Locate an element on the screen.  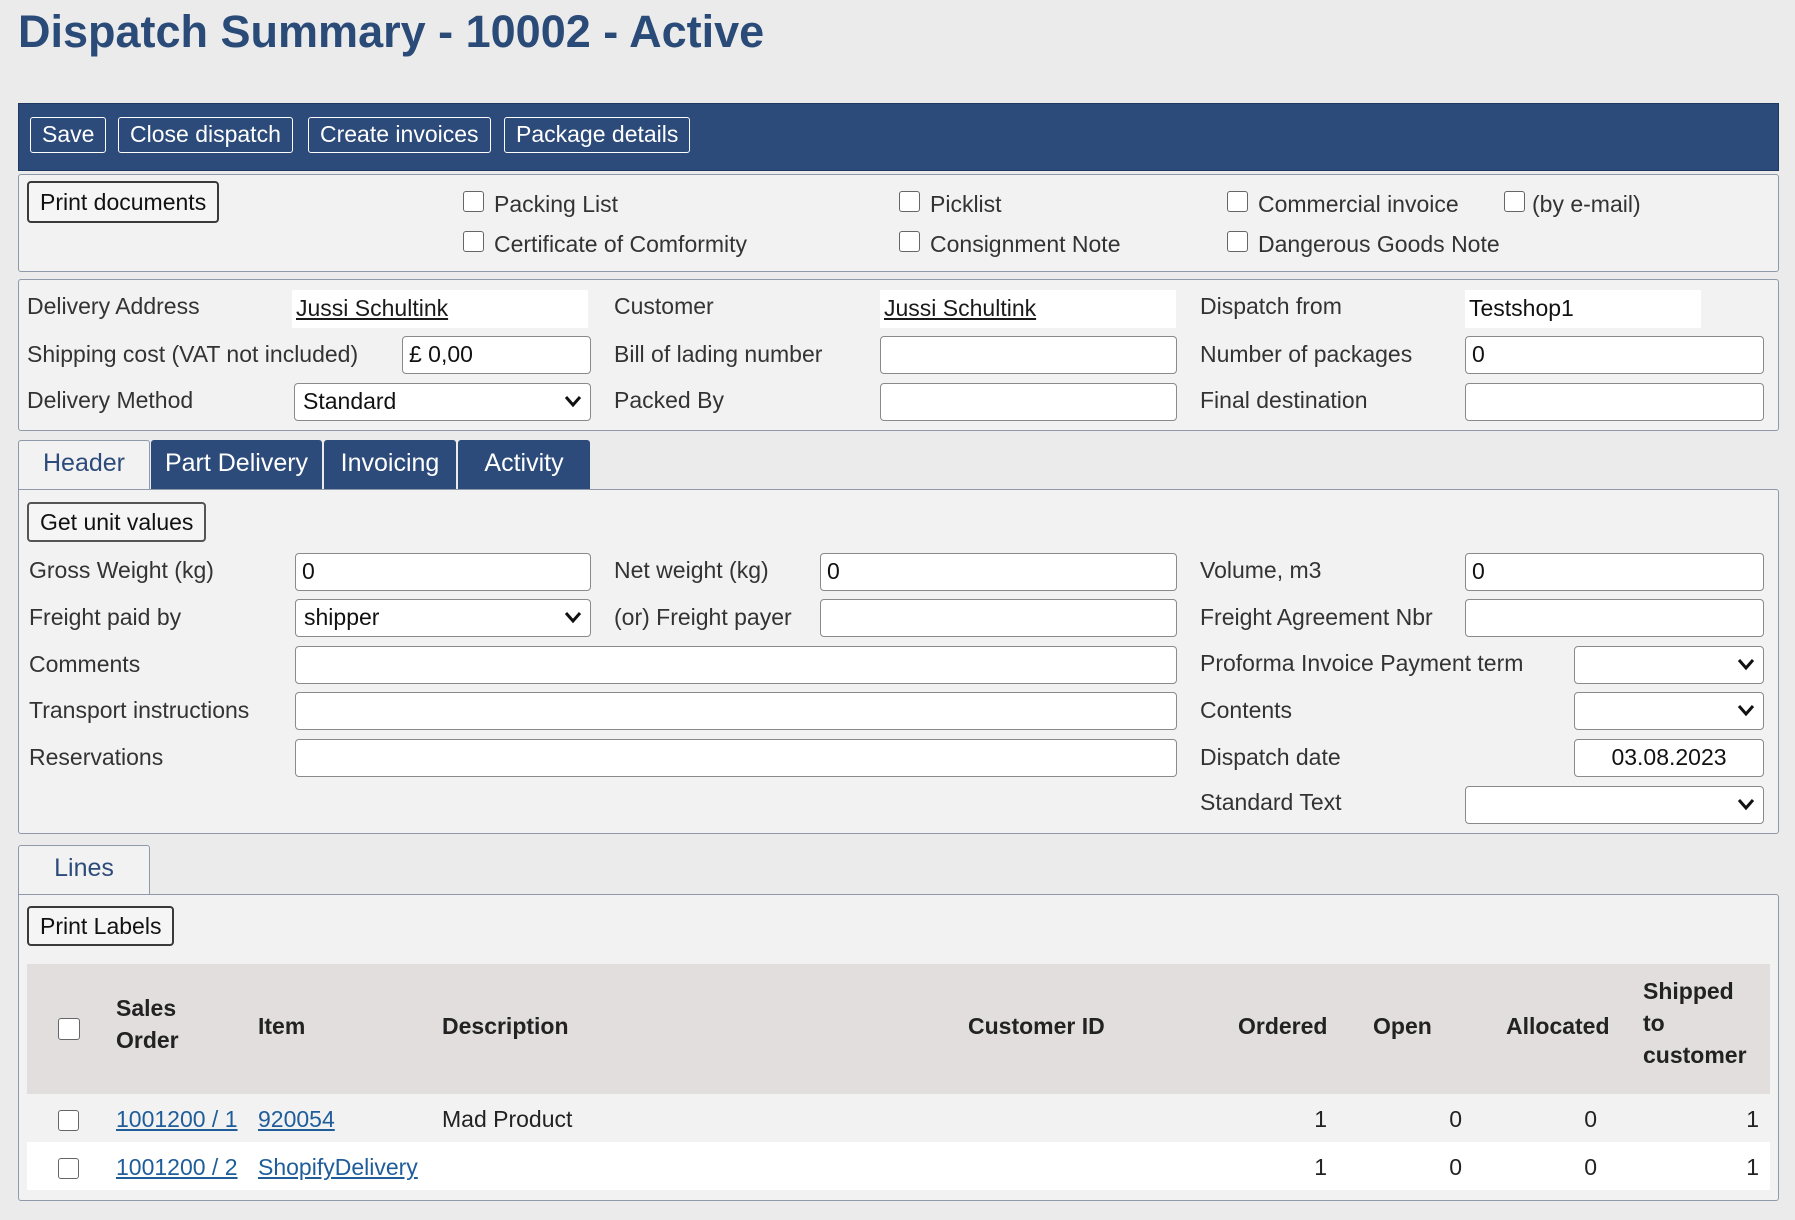
item-link: 920054 is located at coordinates (296, 1119).